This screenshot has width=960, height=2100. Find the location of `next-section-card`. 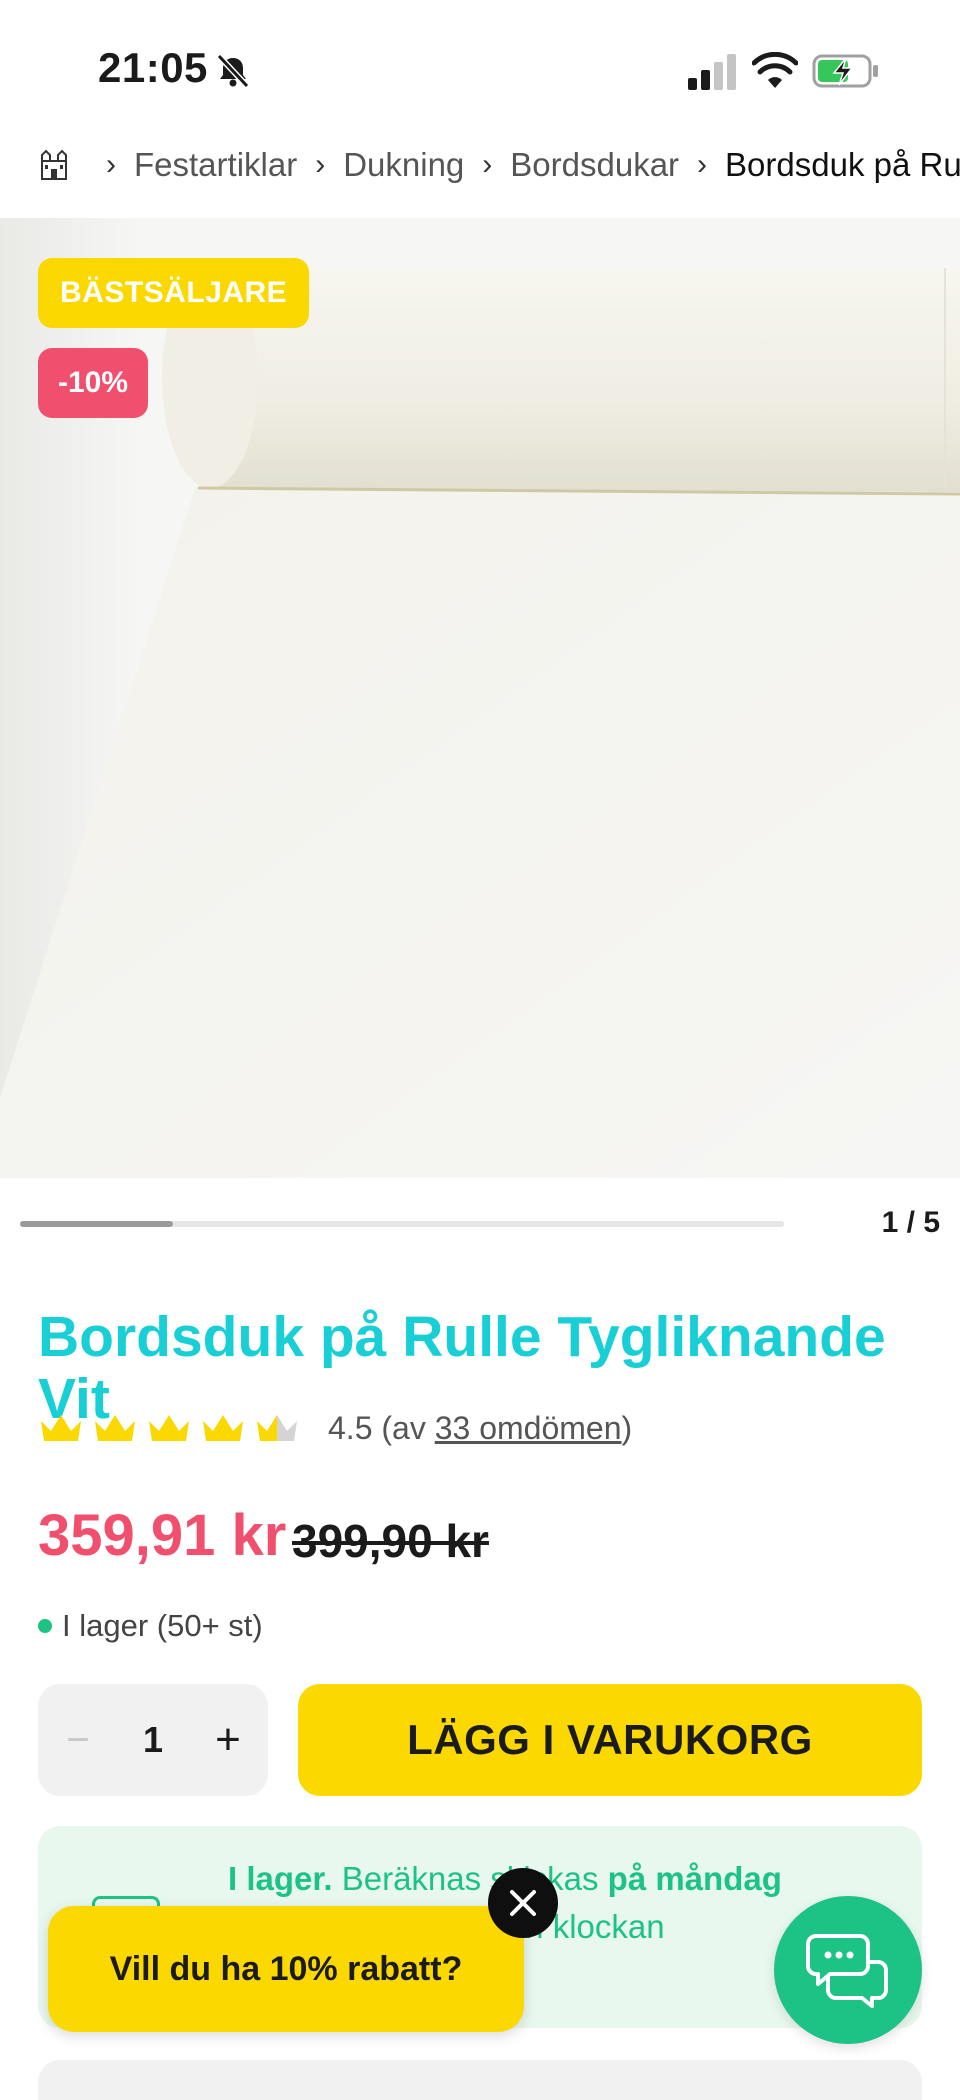

next-section-card is located at coordinates (480, 2080).